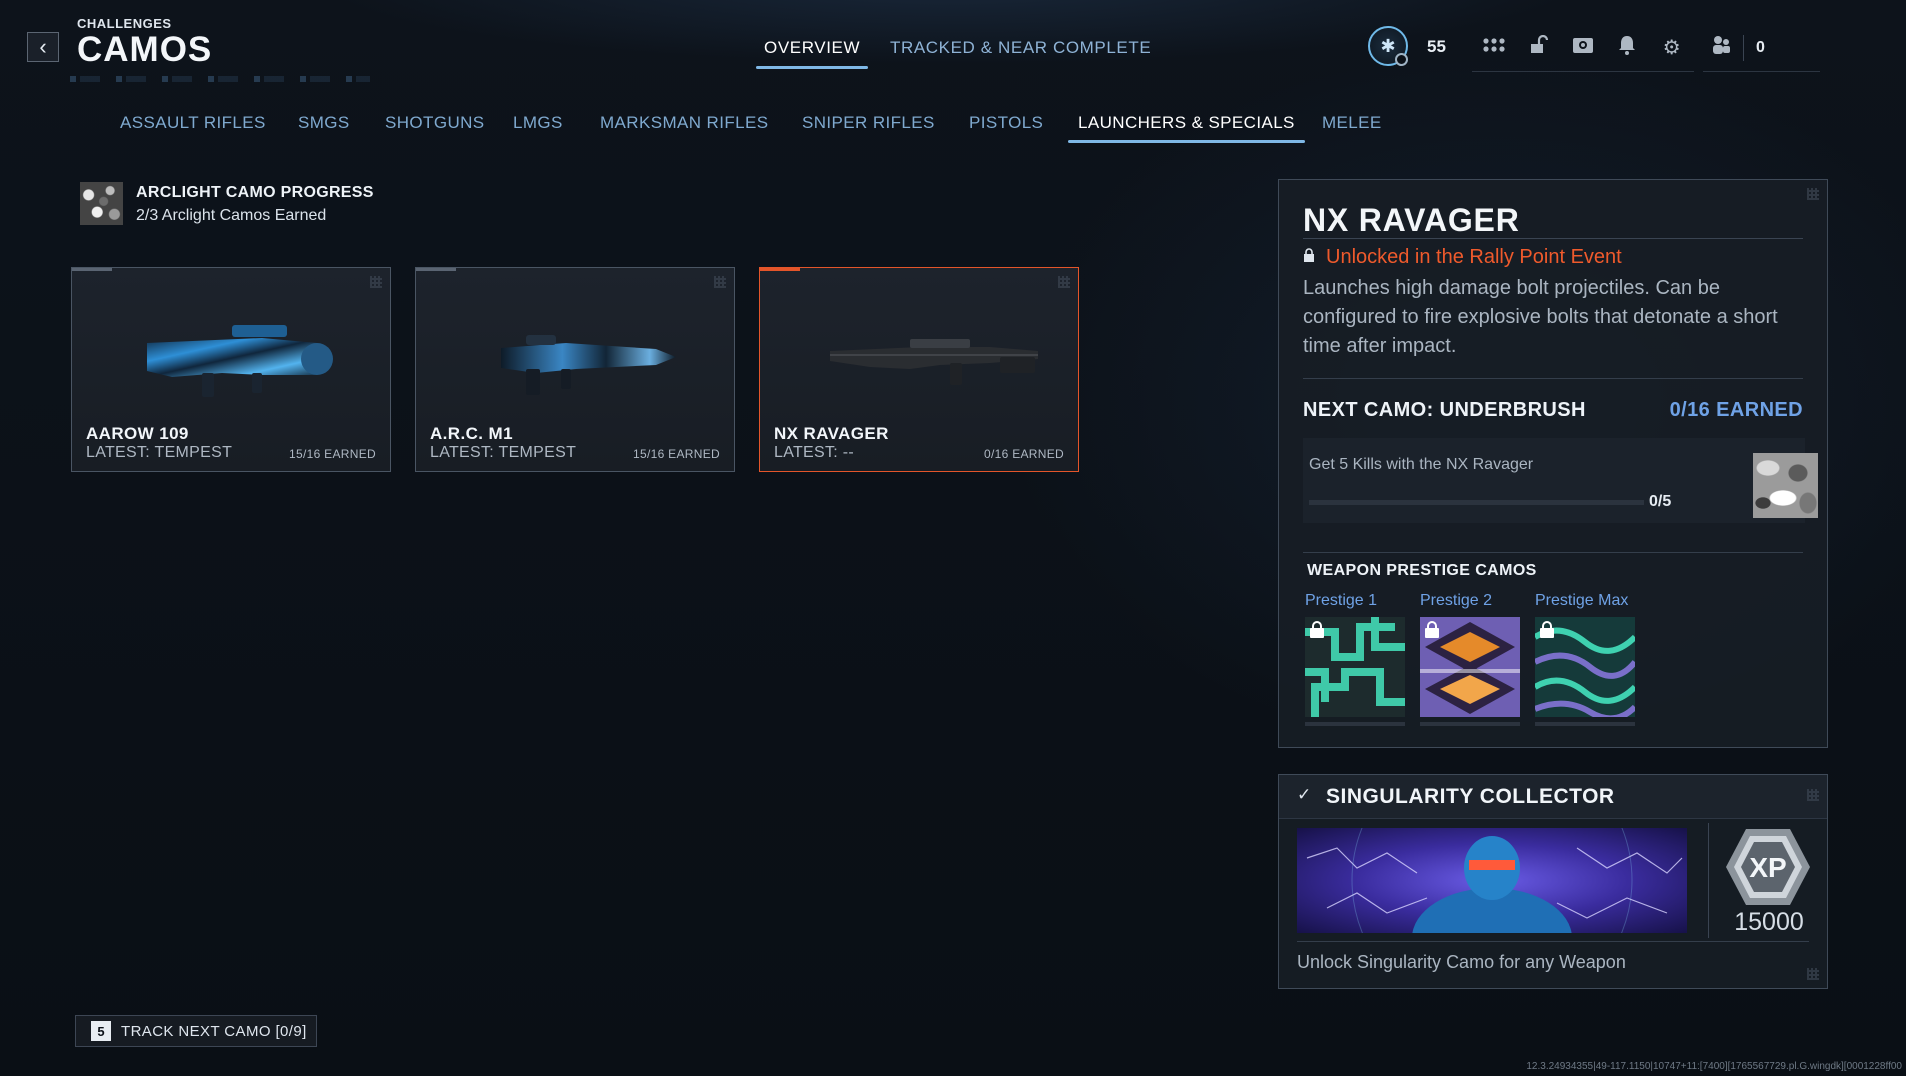 The width and height of the screenshot is (1906, 1076). I want to click on weapon-card-aarow-109: AAROW 109 LATEST: TEMPEST 15/16 EARNED, so click(231, 369).